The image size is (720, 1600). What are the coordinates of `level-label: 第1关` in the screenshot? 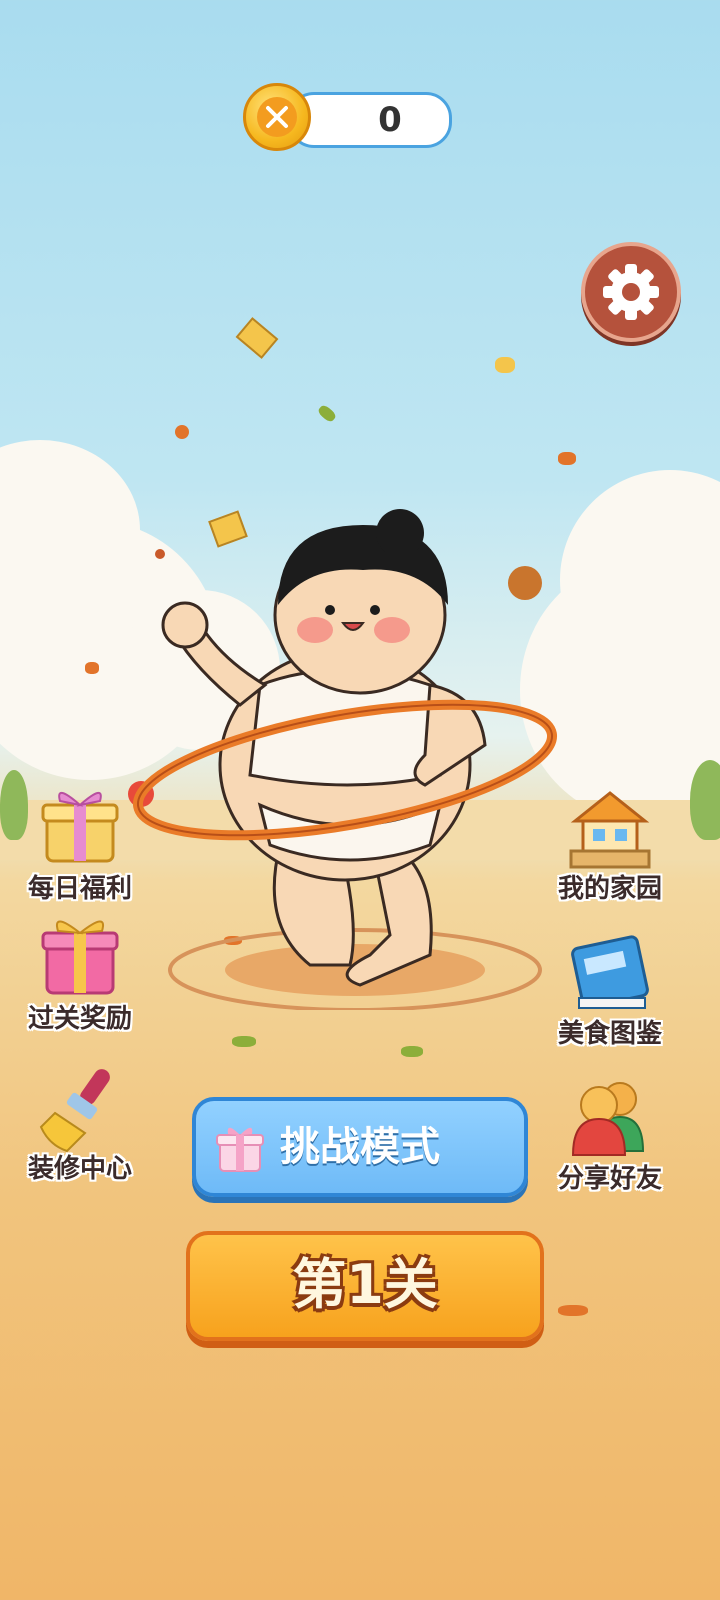 It's located at (365, 1284).